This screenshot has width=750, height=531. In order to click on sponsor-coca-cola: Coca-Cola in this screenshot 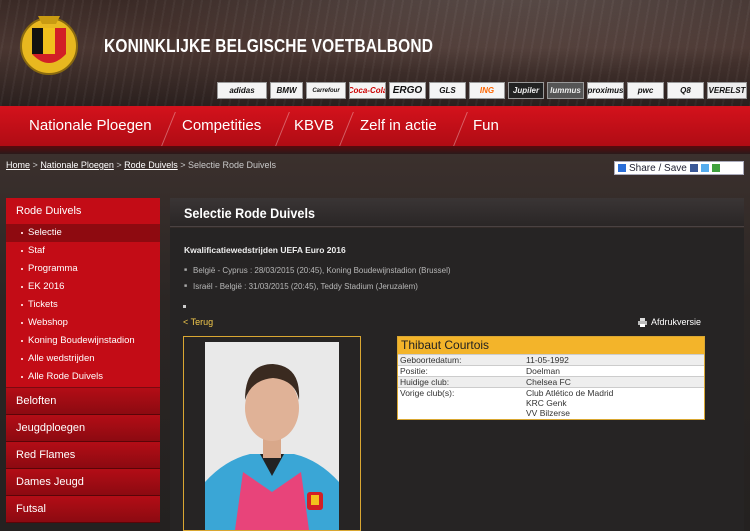, I will do `click(367, 90)`.